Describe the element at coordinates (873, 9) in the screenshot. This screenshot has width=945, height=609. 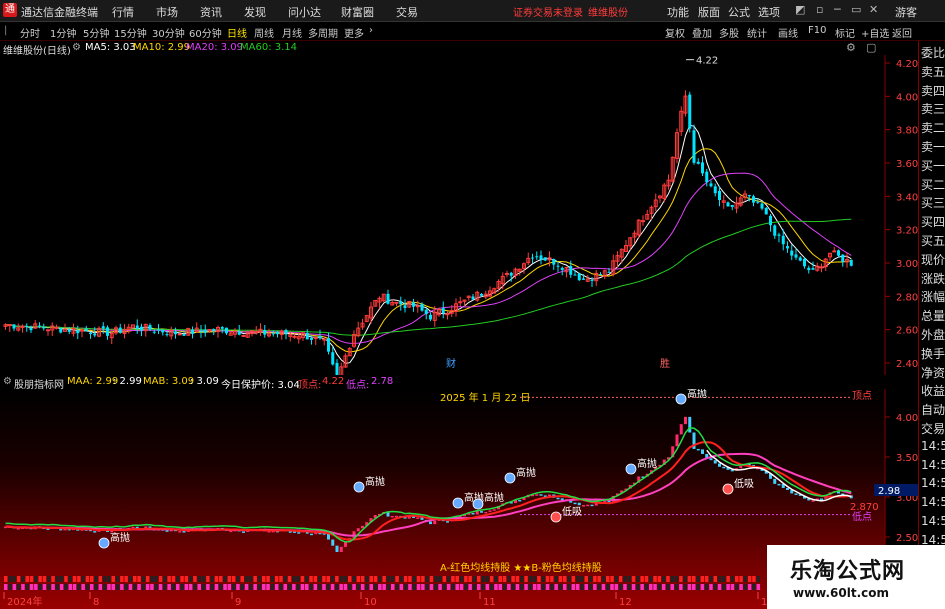
I see `close-icon: ✕` at that location.